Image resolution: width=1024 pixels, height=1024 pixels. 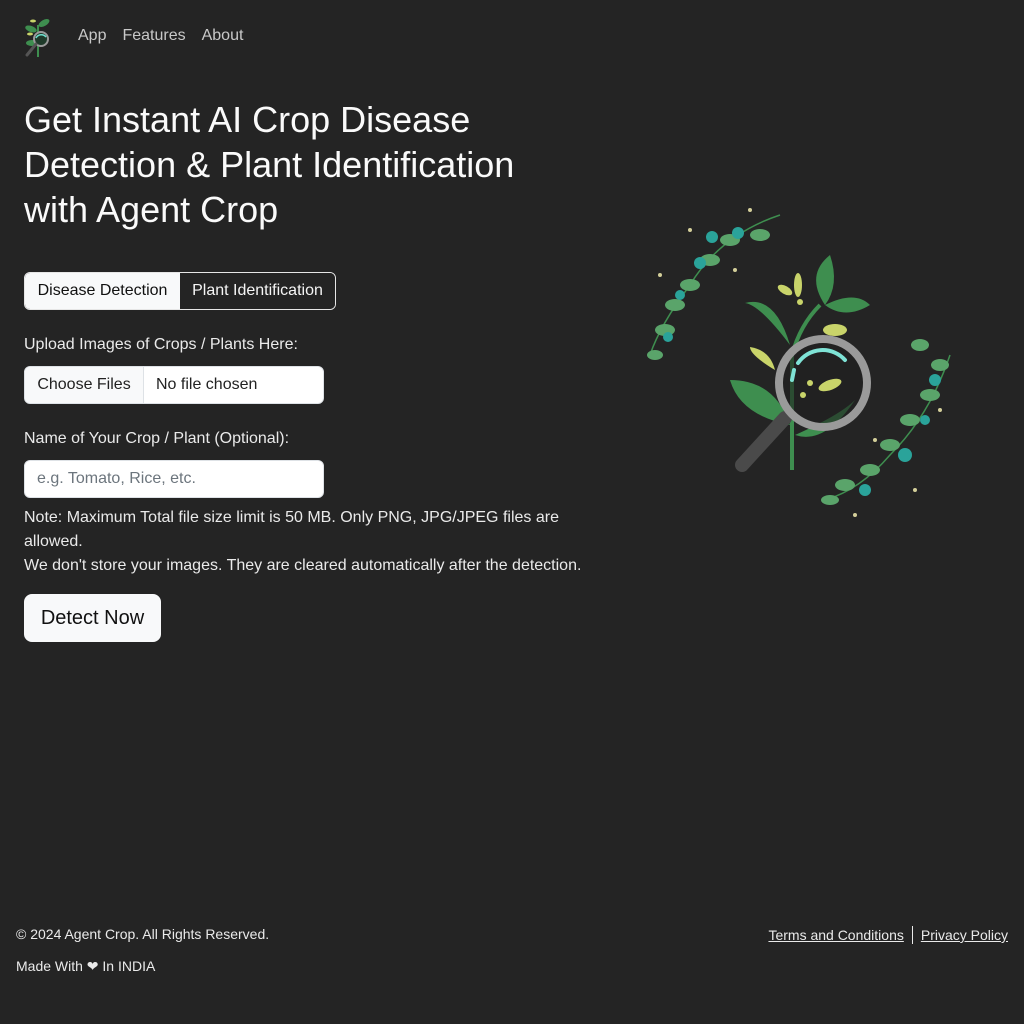 What do you see at coordinates (223, 36) in the screenshot?
I see `nav-link-about: About` at bounding box center [223, 36].